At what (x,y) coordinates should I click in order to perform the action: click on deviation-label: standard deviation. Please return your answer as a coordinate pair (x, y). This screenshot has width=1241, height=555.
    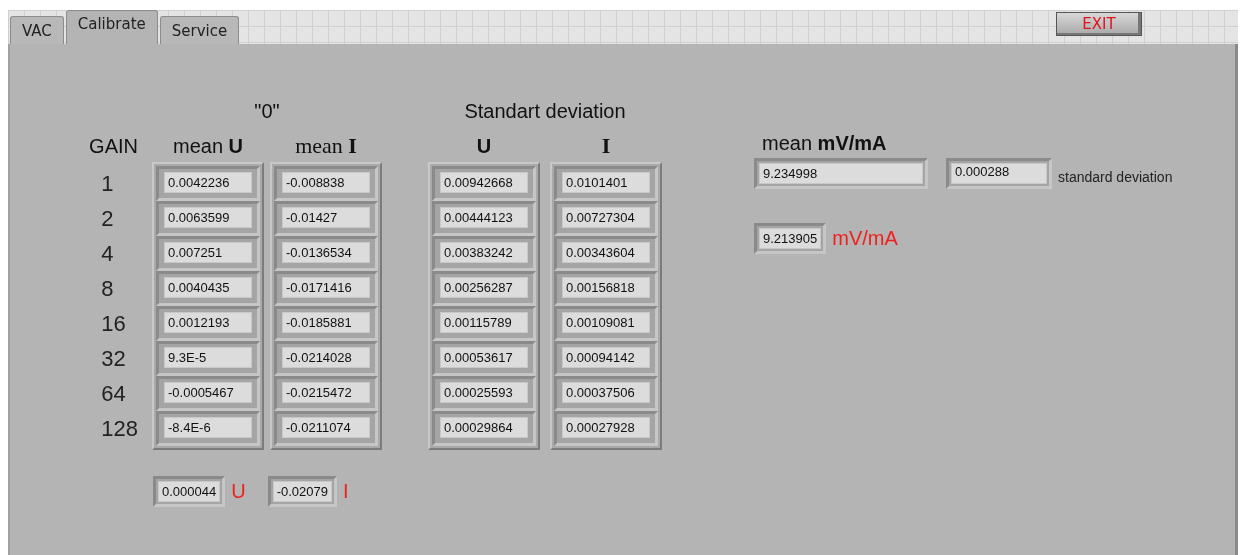
    Looking at the image, I should click on (1115, 176).